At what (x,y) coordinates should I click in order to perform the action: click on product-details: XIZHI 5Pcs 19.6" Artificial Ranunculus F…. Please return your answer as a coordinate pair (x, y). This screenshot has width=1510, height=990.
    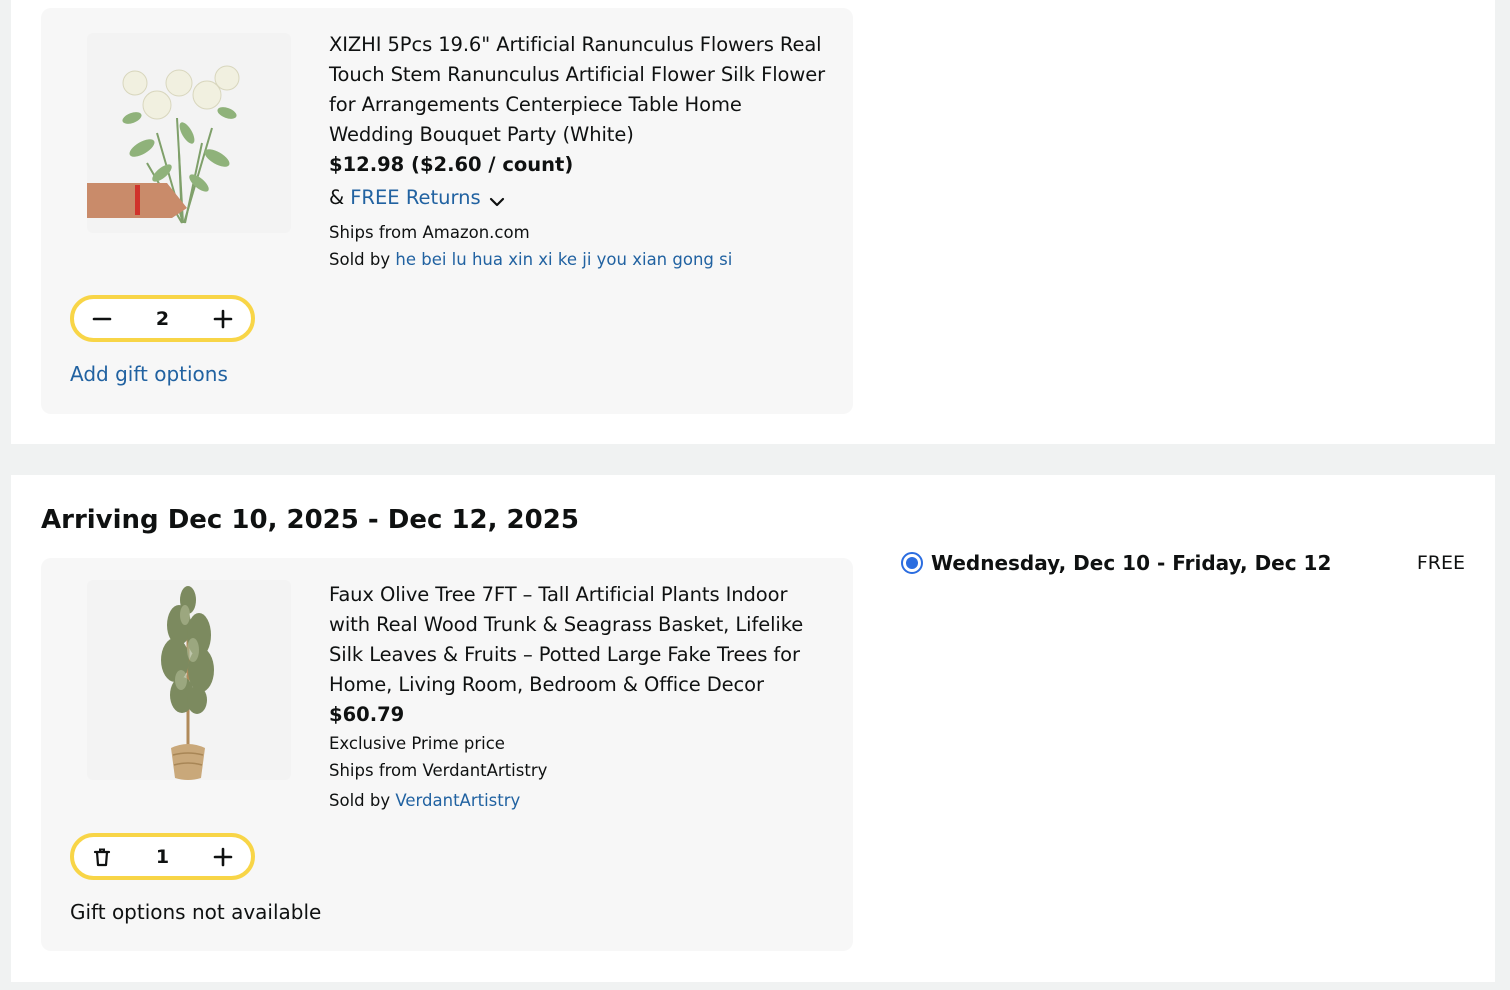
    Looking at the image, I should click on (579, 151).